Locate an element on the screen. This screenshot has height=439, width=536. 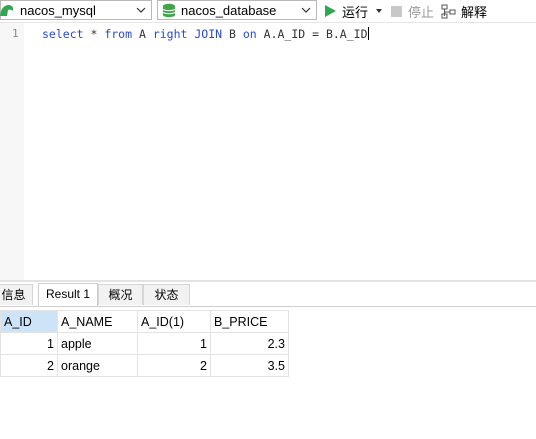
connection-select: nacos_mysql is located at coordinates (76, 10).